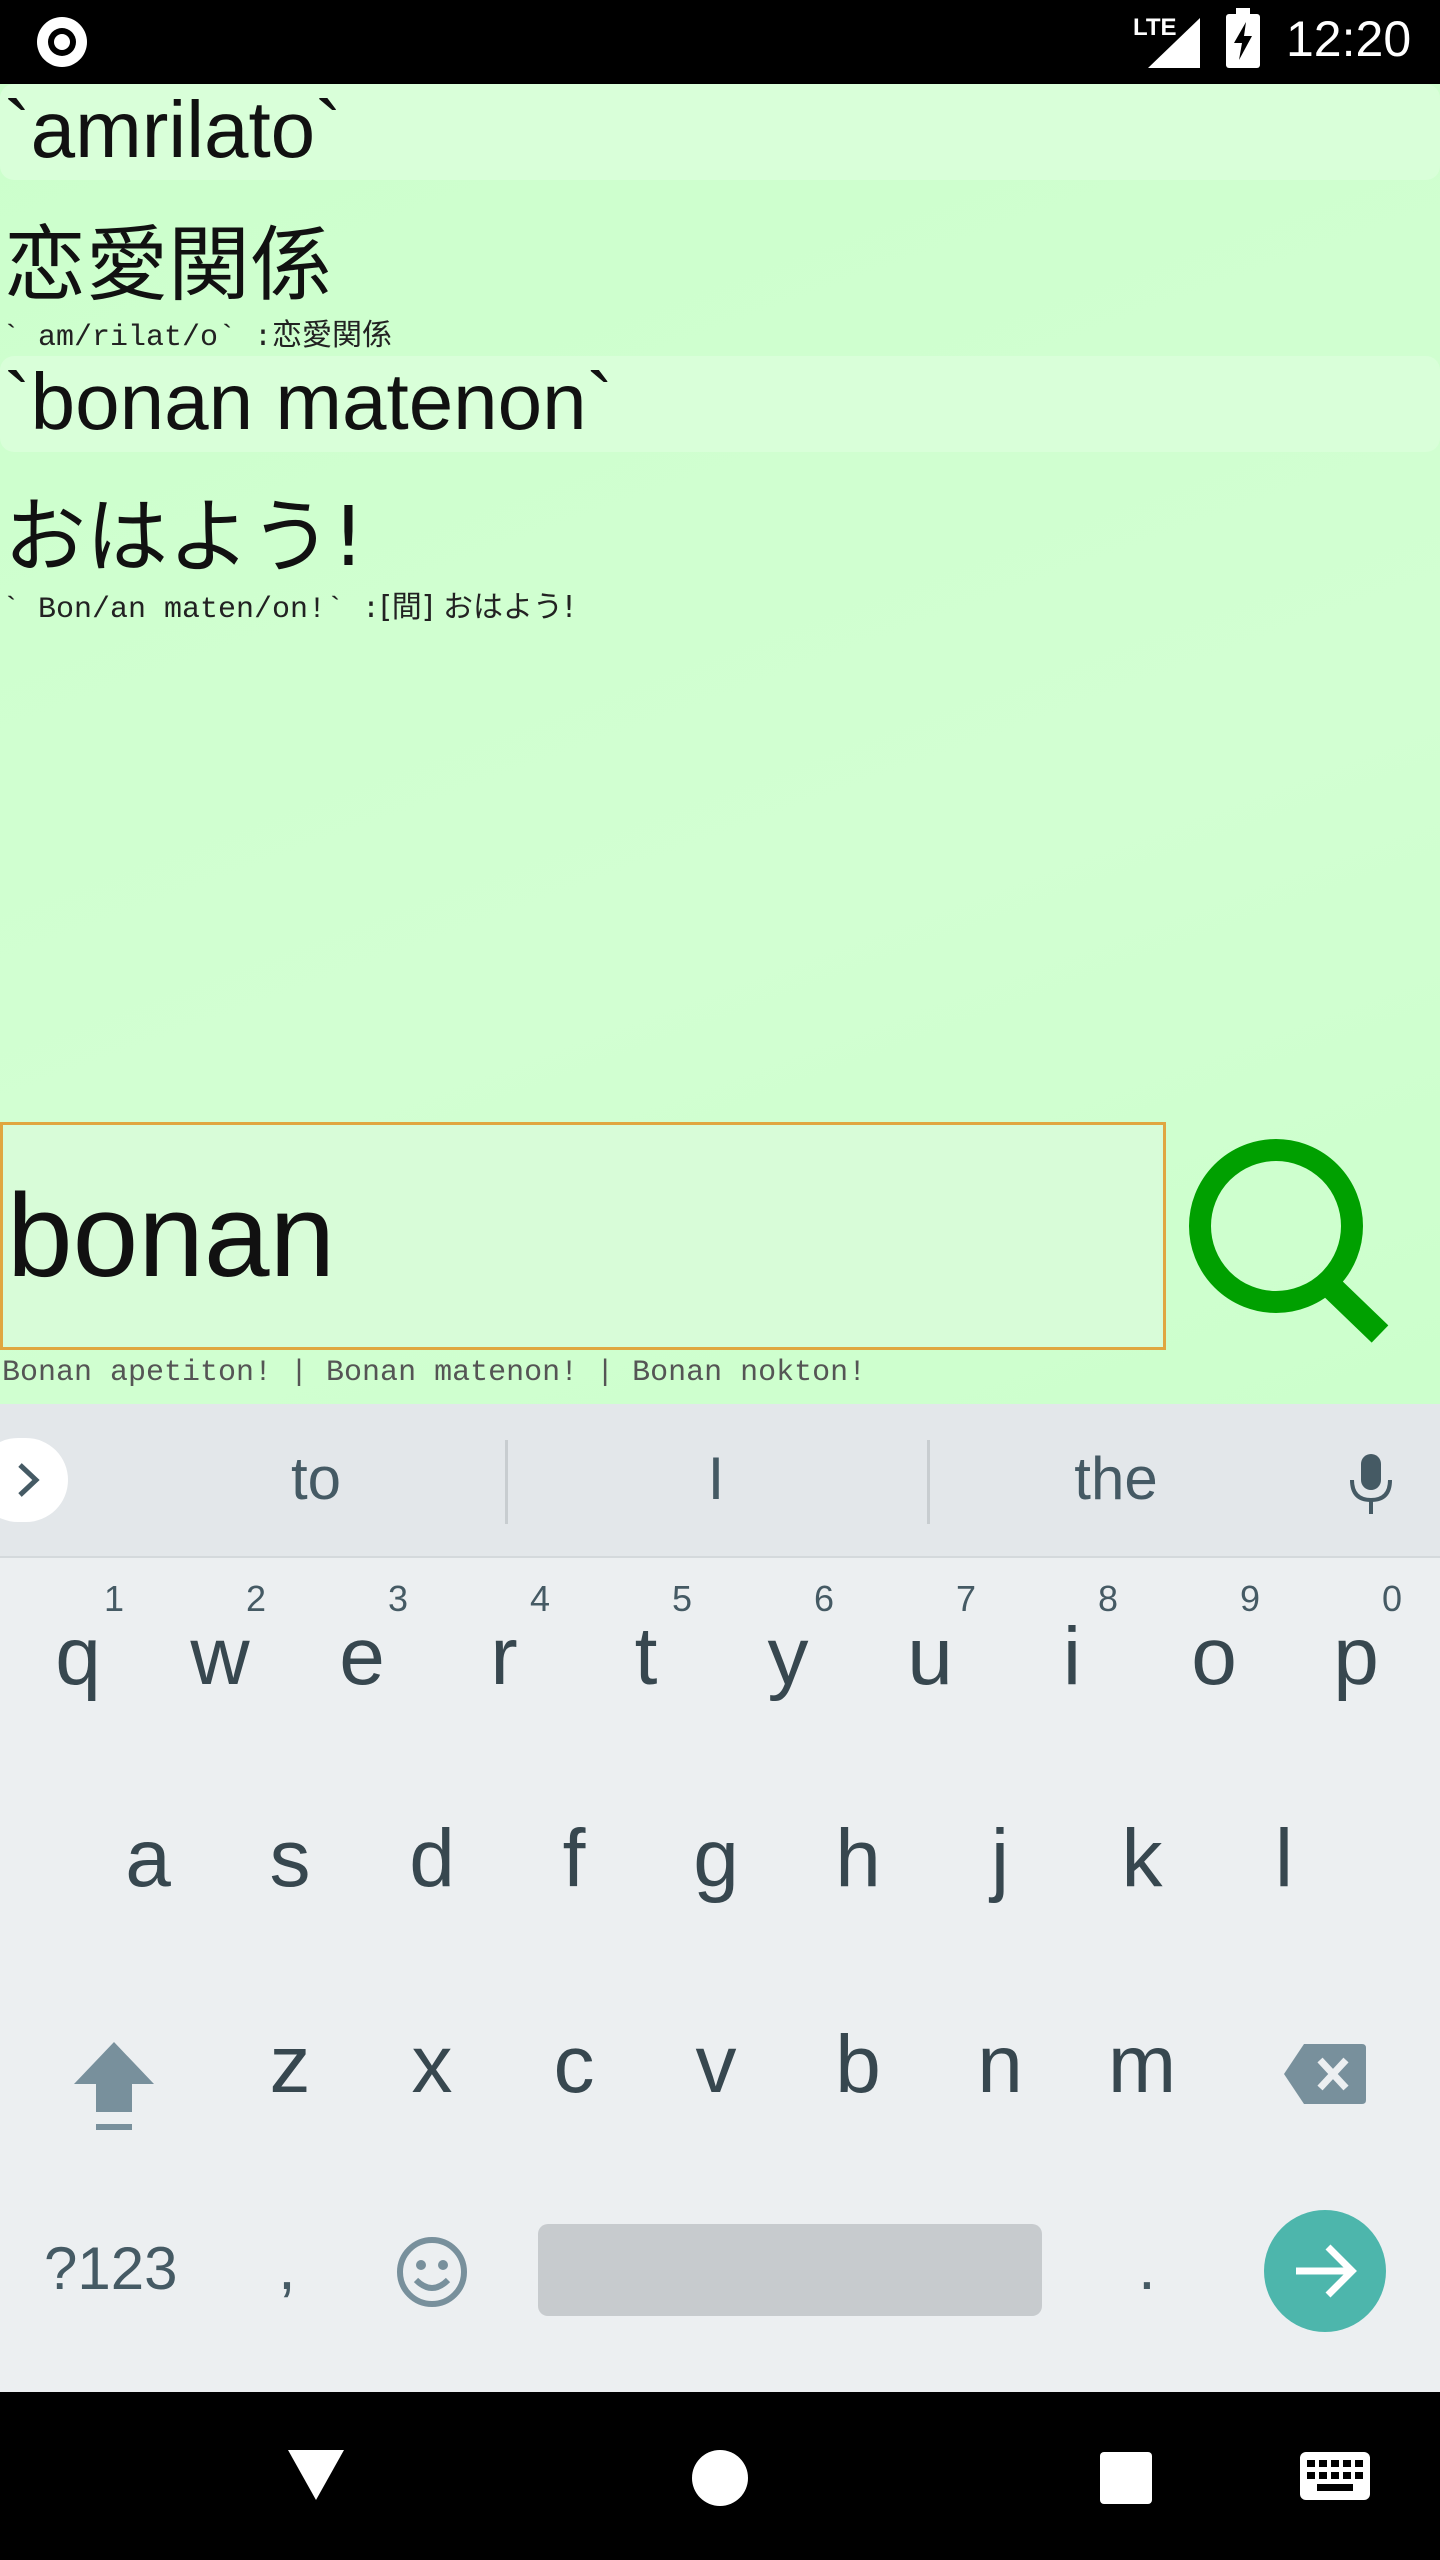  I want to click on signal-icon, so click(1174, 43).